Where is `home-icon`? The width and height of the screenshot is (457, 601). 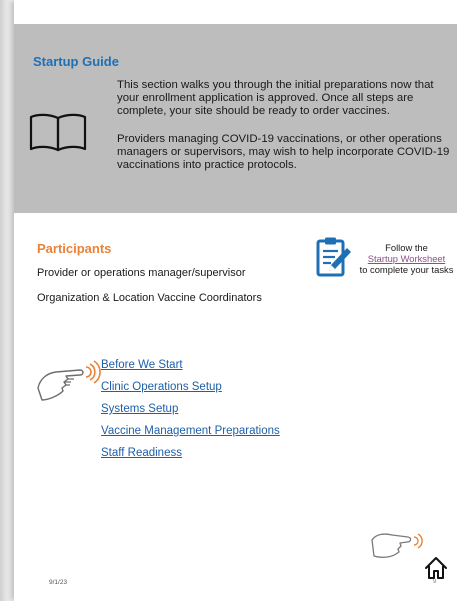 home-icon is located at coordinates (436, 568).